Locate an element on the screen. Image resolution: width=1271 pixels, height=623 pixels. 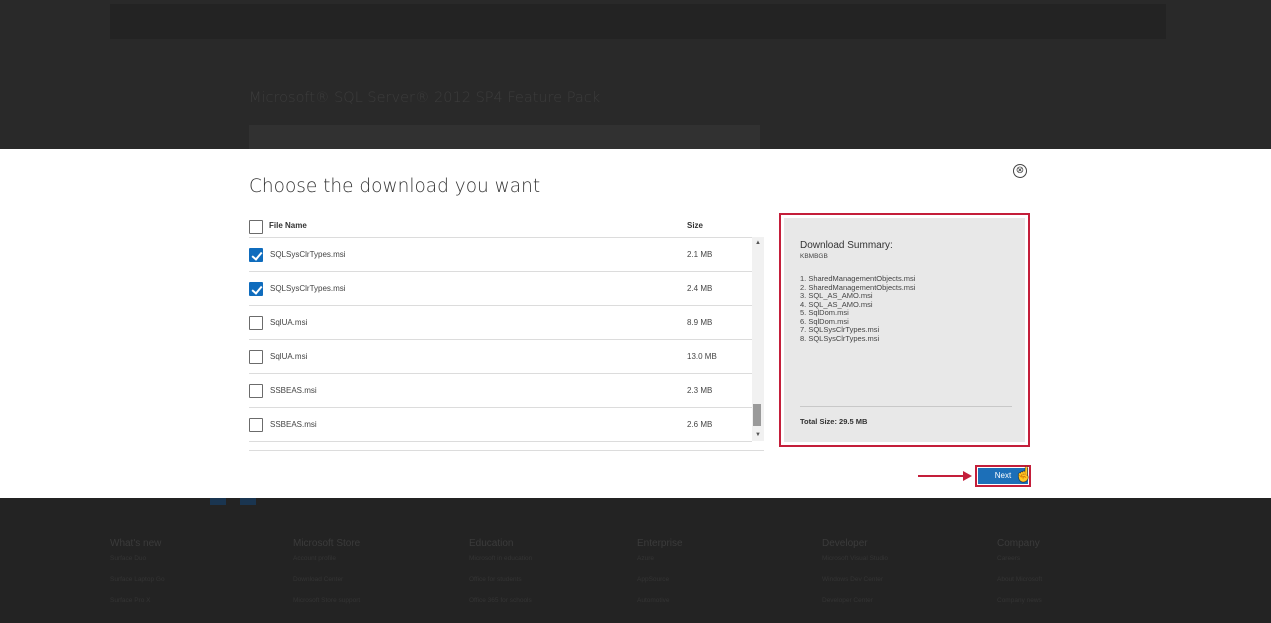
file-size: 2.6 MB is located at coordinates (700, 424).